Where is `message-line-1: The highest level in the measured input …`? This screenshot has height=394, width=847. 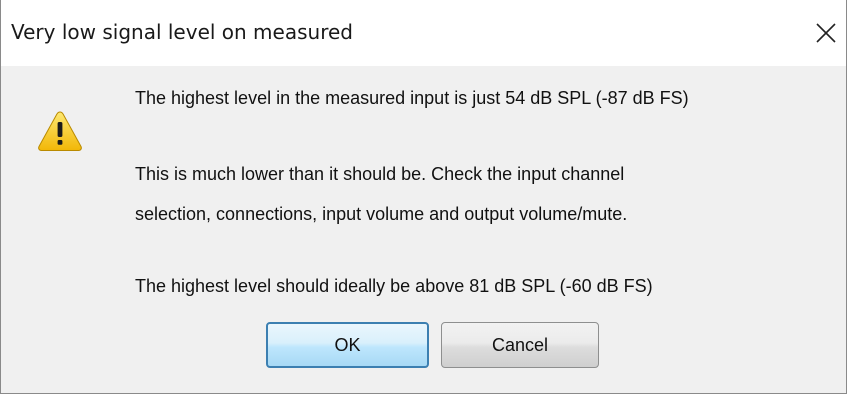
message-line-1: The highest level in the measured input … is located at coordinates (412, 98).